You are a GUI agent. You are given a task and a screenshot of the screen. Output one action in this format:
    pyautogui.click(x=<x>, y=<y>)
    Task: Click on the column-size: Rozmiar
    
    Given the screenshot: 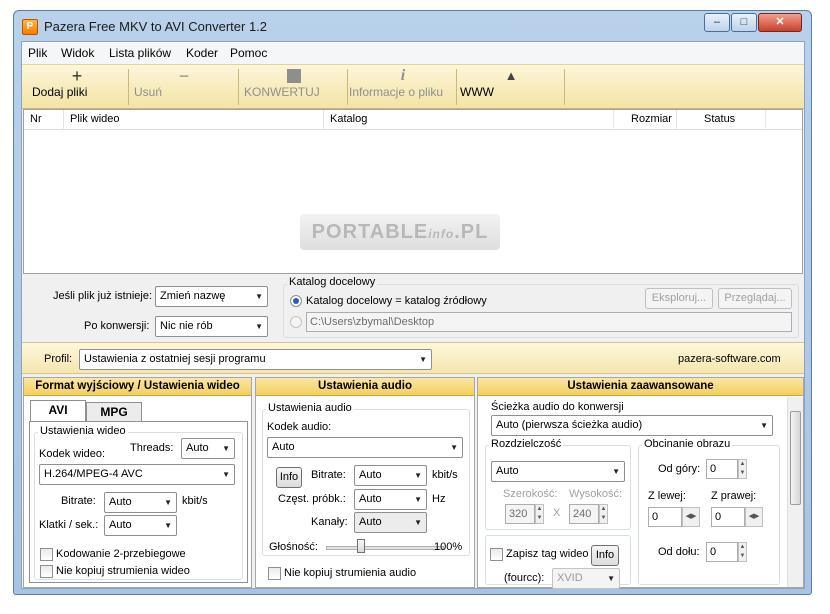 What is the action you would take?
    pyautogui.click(x=651, y=119)
    